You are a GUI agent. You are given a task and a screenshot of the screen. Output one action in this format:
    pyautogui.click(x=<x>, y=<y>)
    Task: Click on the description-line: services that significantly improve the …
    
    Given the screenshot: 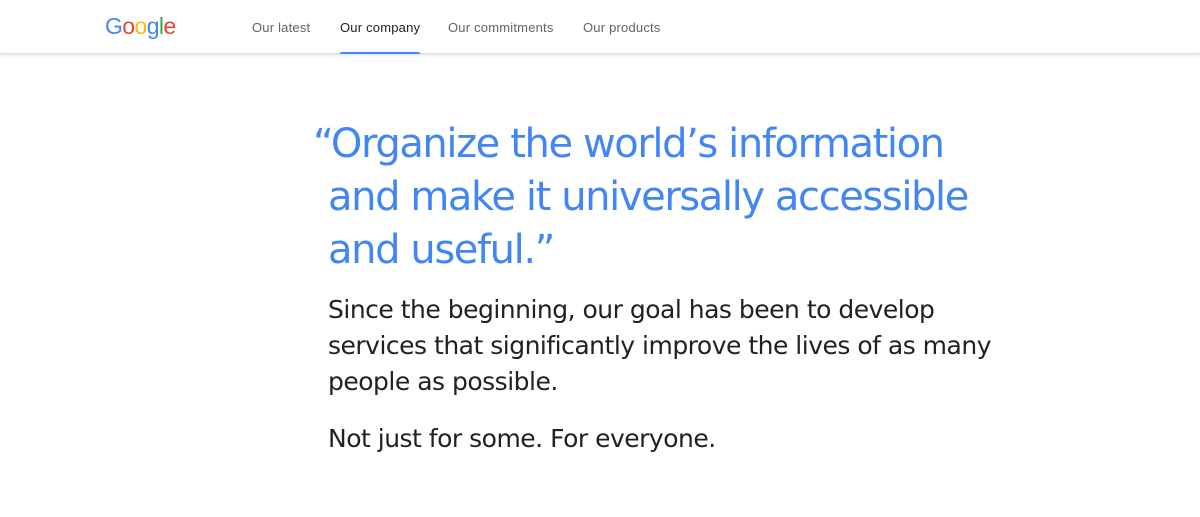 What is the action you would take?
    pyautogui.click(x=660, y=345)
    